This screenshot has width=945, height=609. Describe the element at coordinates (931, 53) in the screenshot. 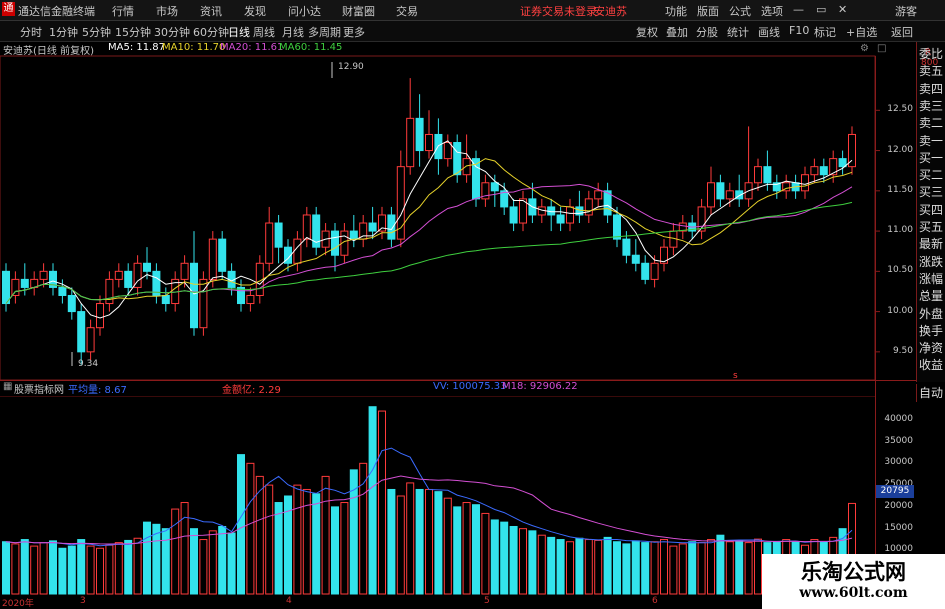

I see `side-panel-item: 委比` at that location.